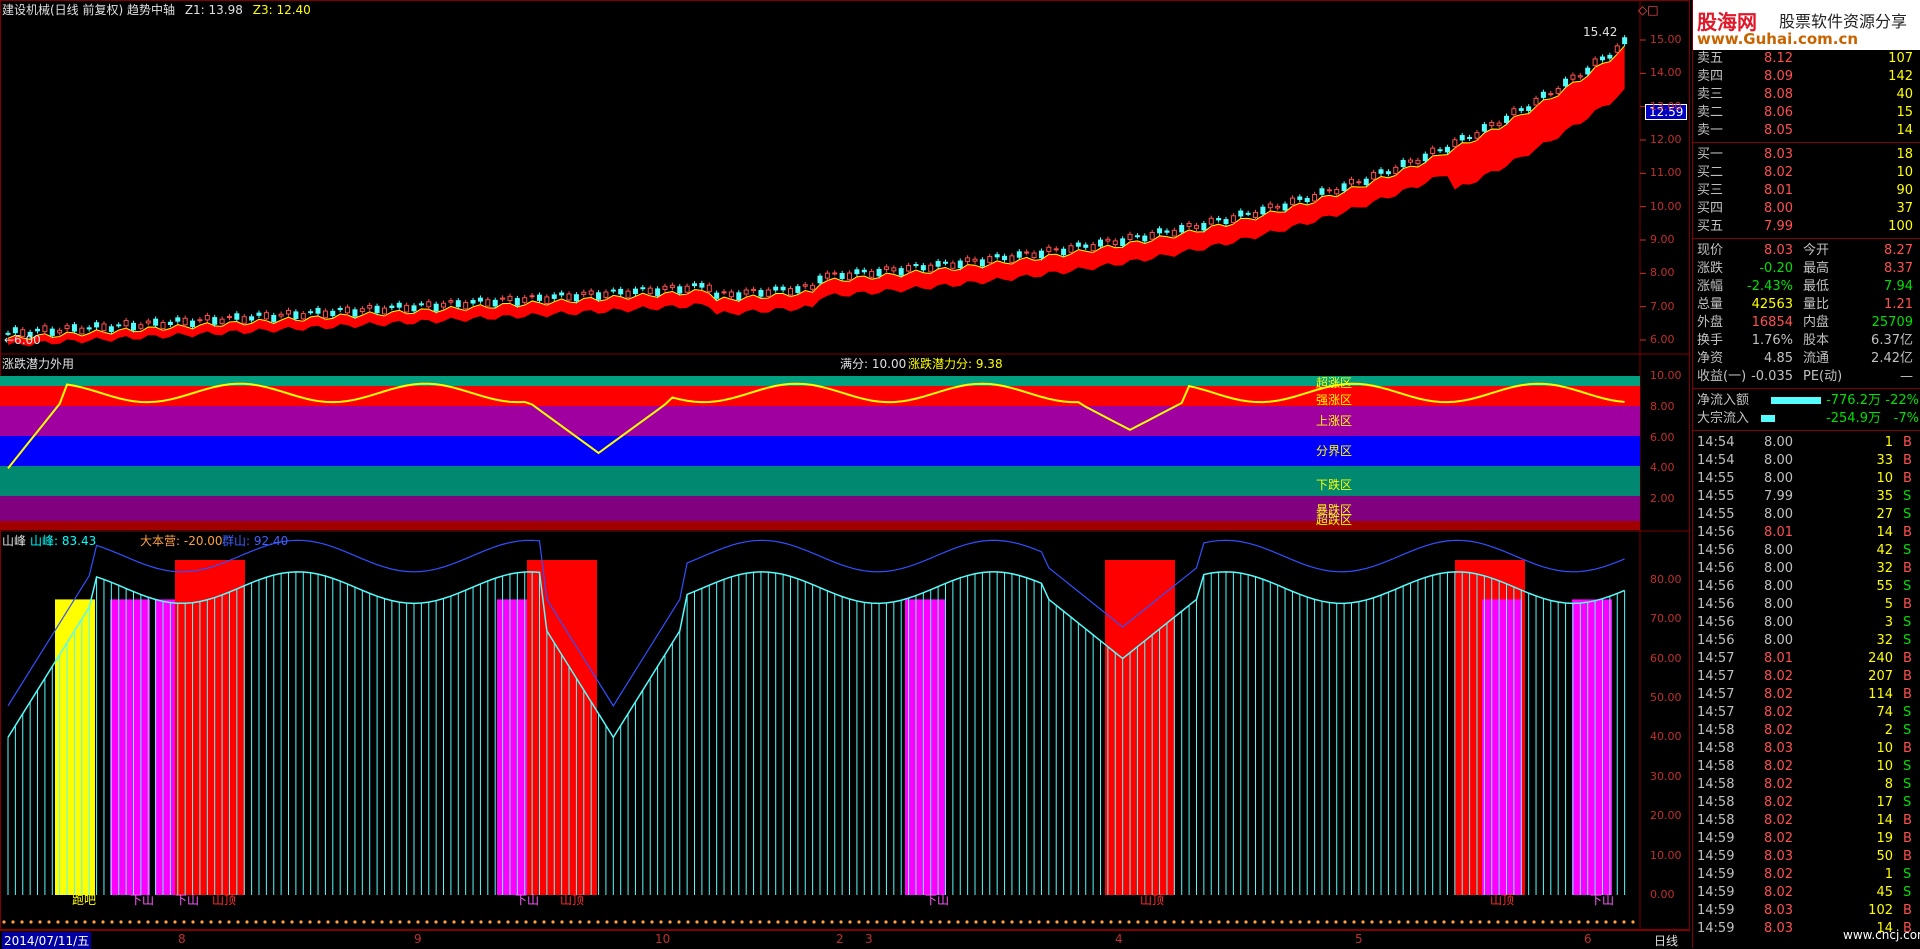 Image resolution: width=1920 pixels, height=949 pixels. I want to click on ask-row: 卖二 8.06 15, so click(1806, 112).